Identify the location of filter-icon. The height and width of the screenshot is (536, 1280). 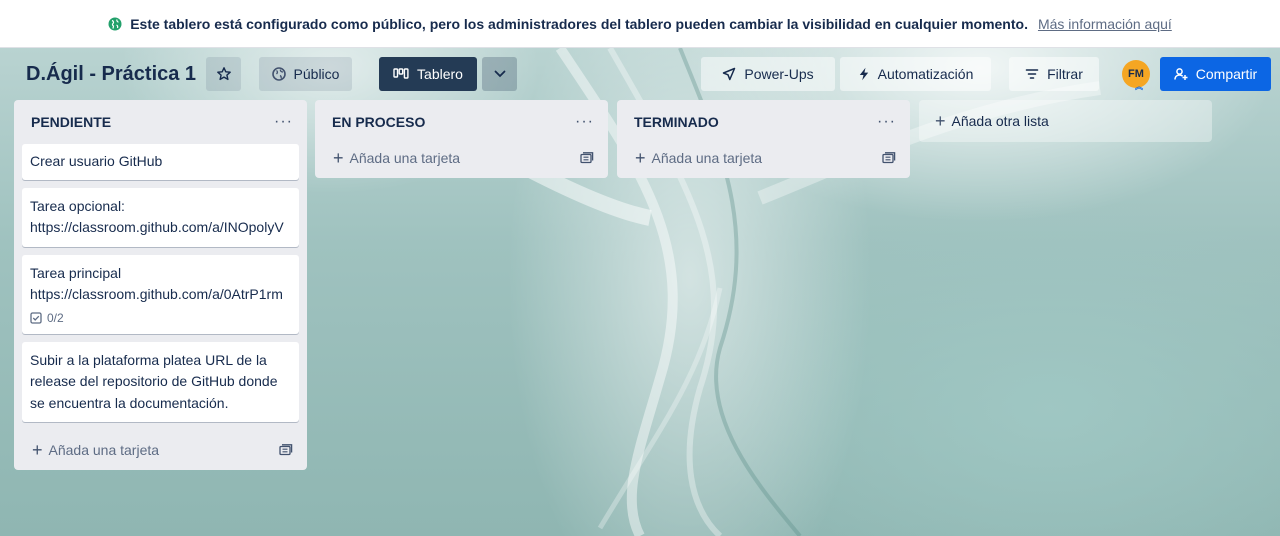
(1032, 74).